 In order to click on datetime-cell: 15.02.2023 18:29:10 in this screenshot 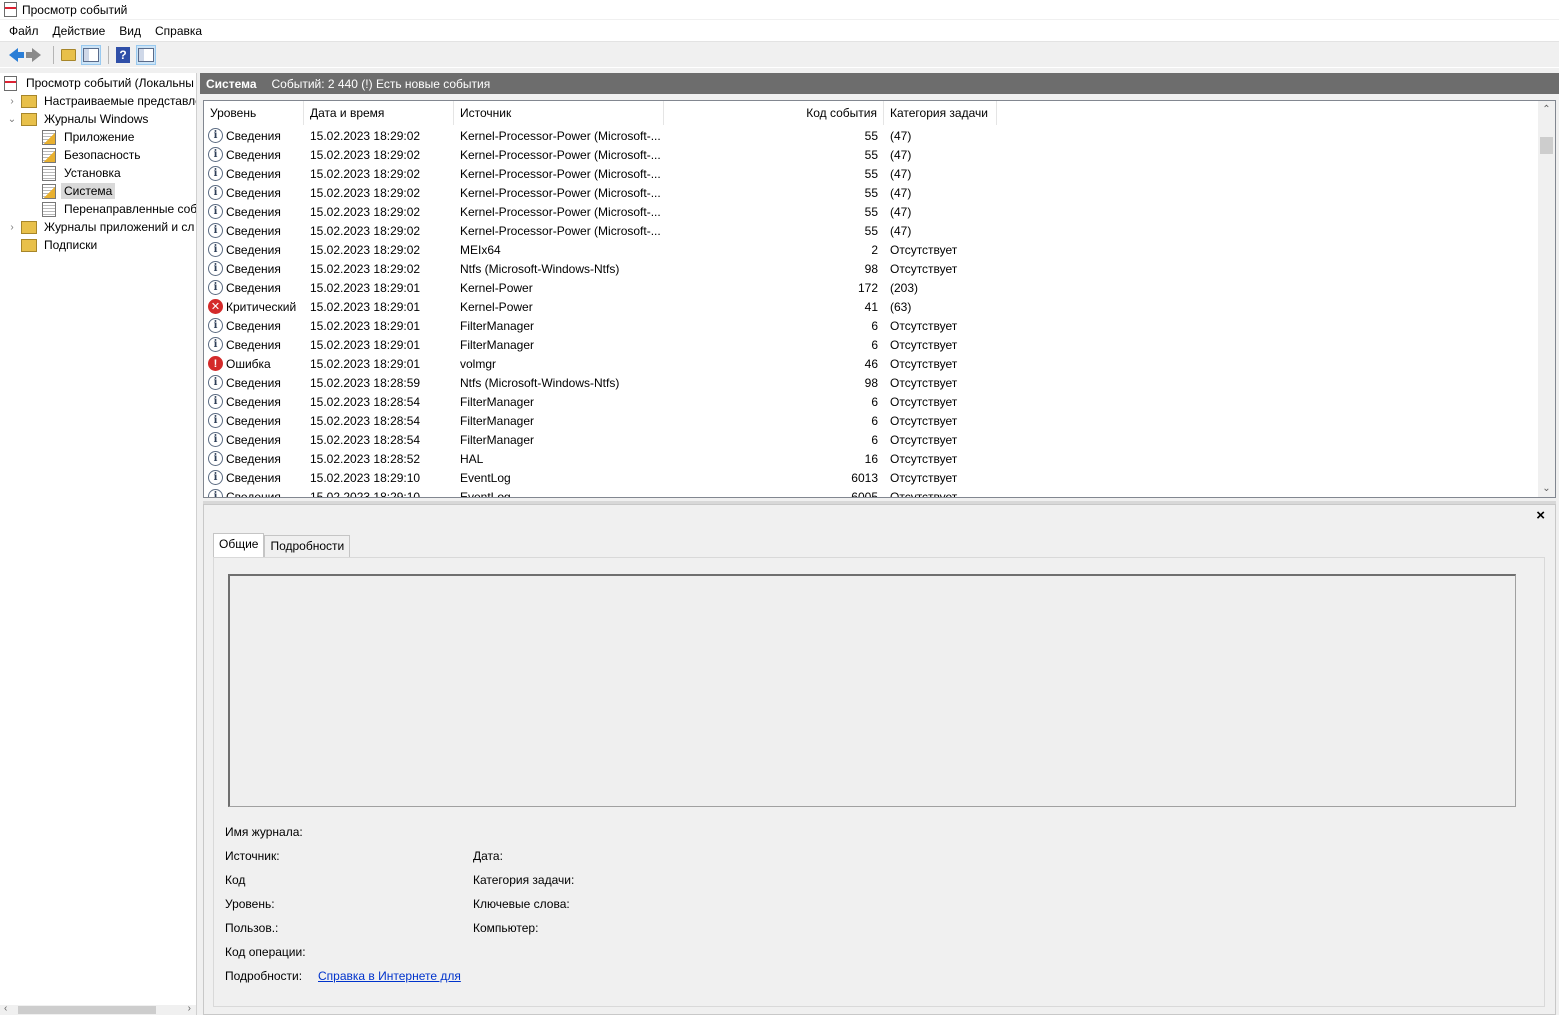, I will do `click(365, 477)`.